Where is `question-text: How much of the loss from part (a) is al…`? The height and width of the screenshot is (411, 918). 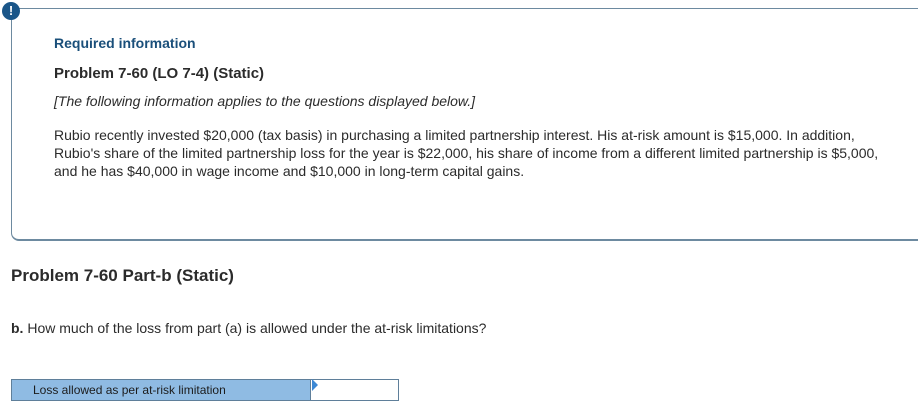
question-text: How much of the loss from part (a) is al… is located at coordinates (255, 328).